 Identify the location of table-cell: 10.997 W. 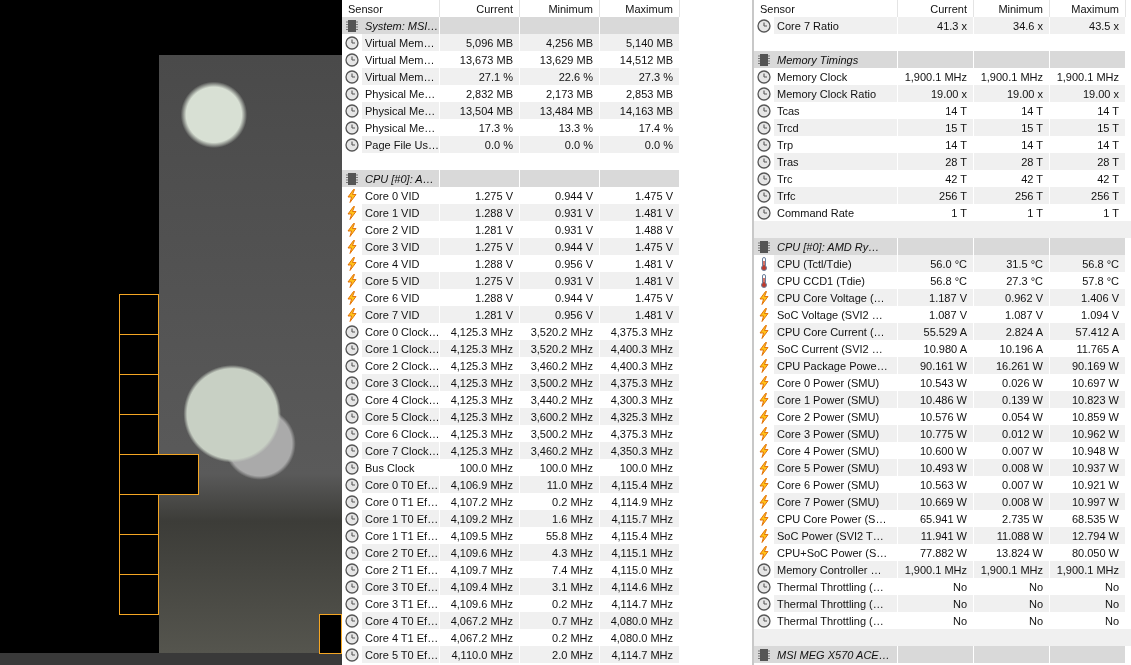
(1088, 501).